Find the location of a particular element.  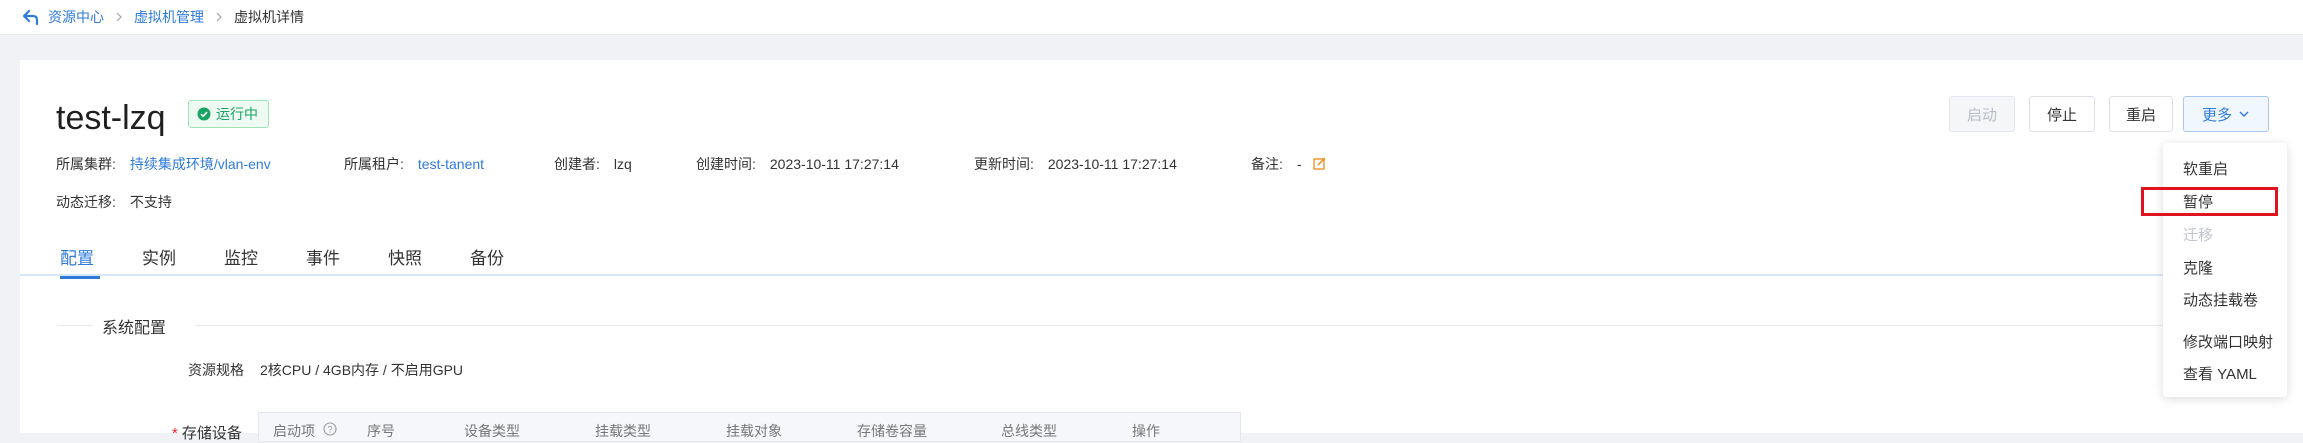

tab-monitoring: 监控 is located at coordinates (241, 256).